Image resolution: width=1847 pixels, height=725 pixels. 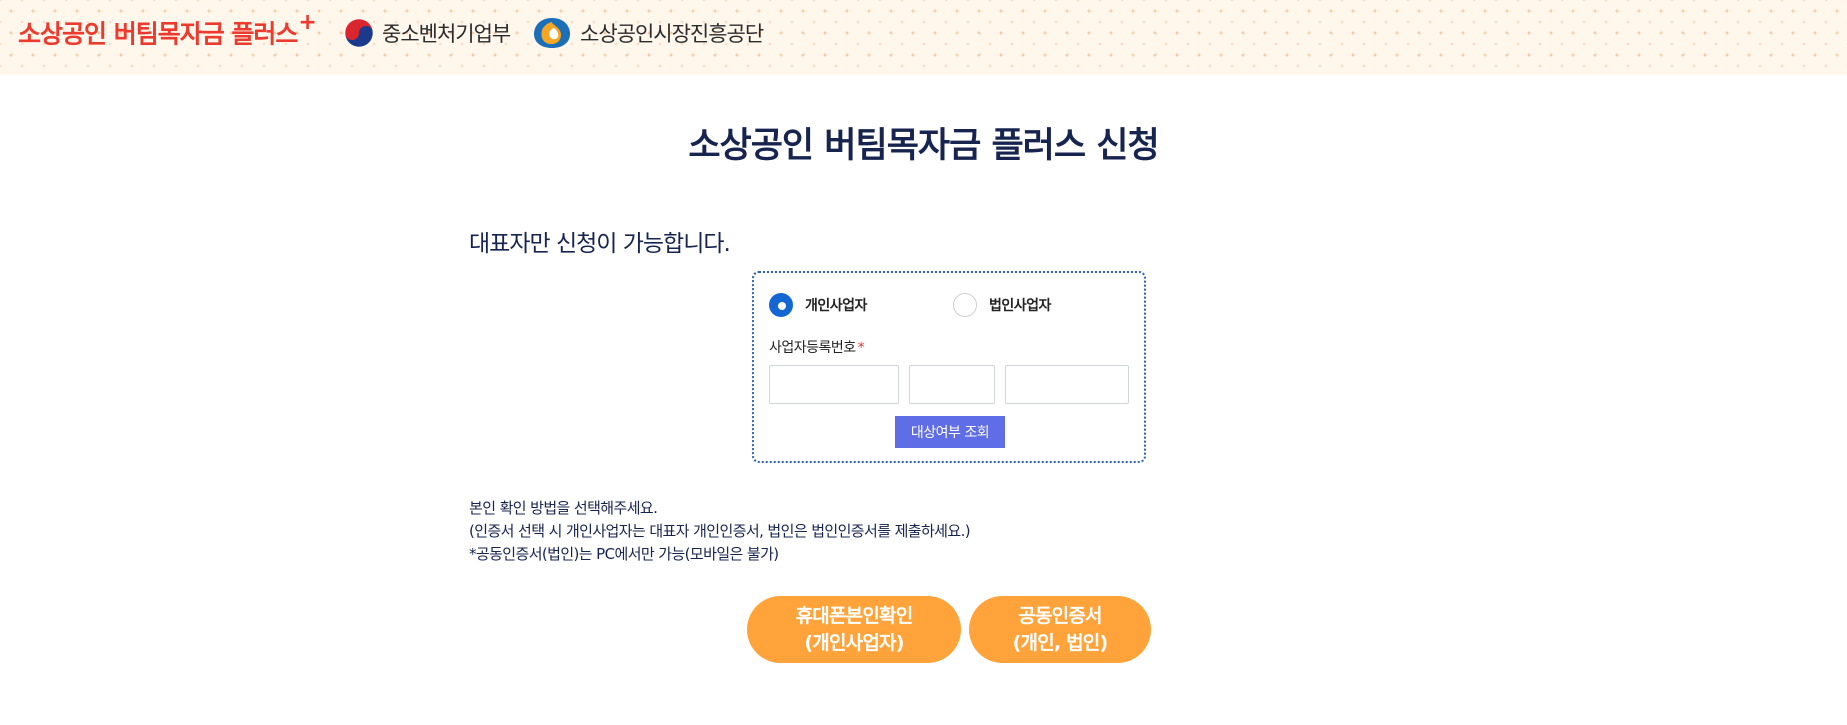 I want to click on page-title: 소상공인 버팀목자금 플러스 신청, so click(x=923, y=146).